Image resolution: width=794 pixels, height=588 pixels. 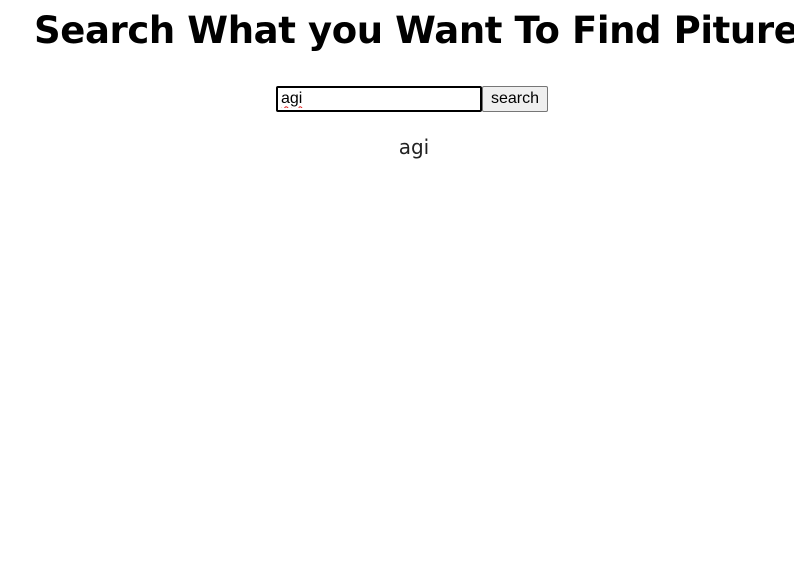 I want to click on page-title: Search What you Want To Find Pitures, so click(x=414, y=30).